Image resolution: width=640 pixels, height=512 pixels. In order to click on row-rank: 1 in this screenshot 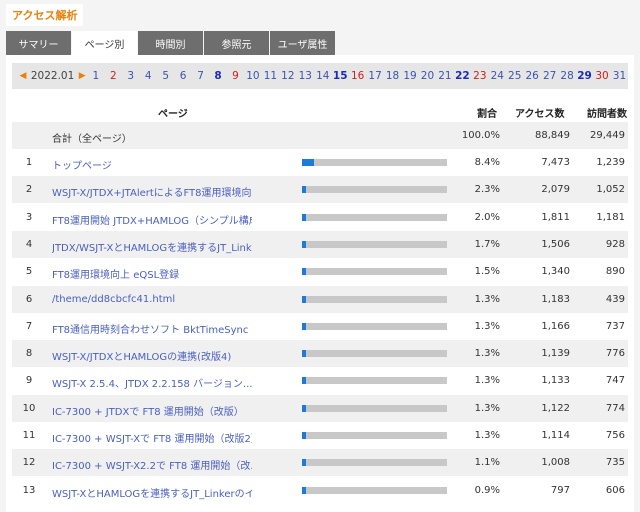, I will do `click(29, 162)`.